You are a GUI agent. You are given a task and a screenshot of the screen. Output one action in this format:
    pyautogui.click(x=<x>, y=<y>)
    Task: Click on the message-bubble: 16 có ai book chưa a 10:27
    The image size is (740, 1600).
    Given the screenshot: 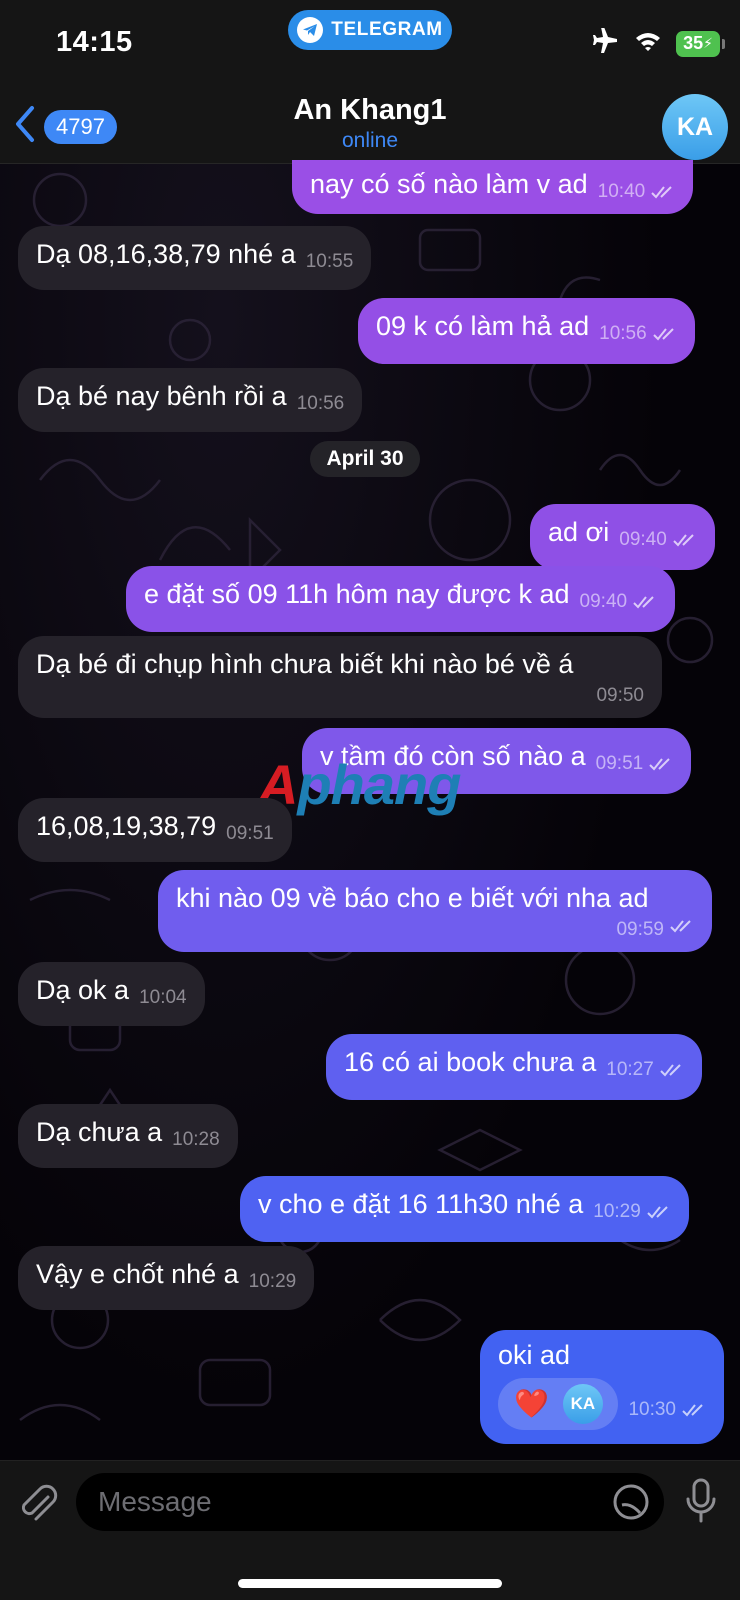 What is the action you would take?
    pyautogui.click(x=514, y=1067)
    